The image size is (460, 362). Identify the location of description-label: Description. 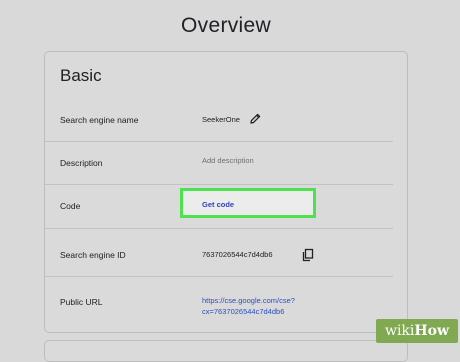
(81, 163).